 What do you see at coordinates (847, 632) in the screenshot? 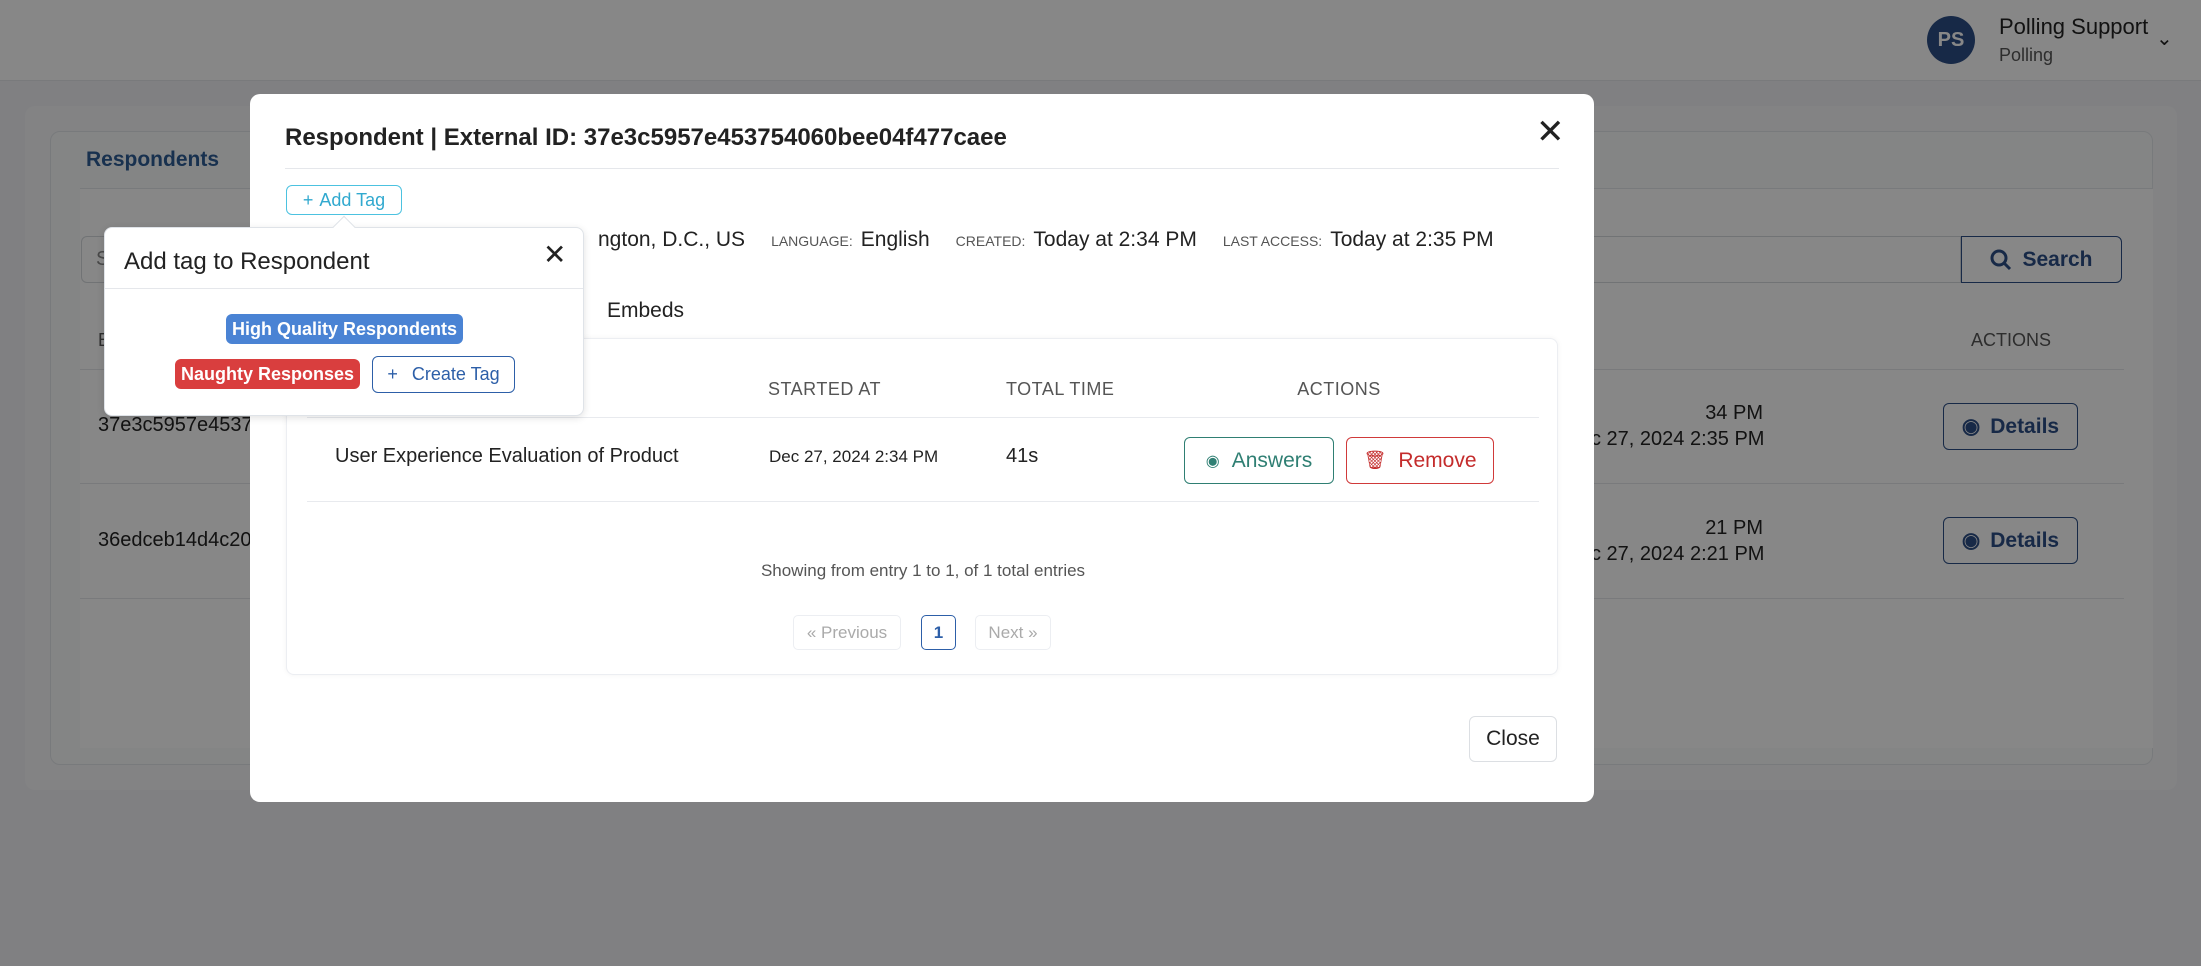
I see `previous-page-button: « Previous` at bounding box center [847, 632].